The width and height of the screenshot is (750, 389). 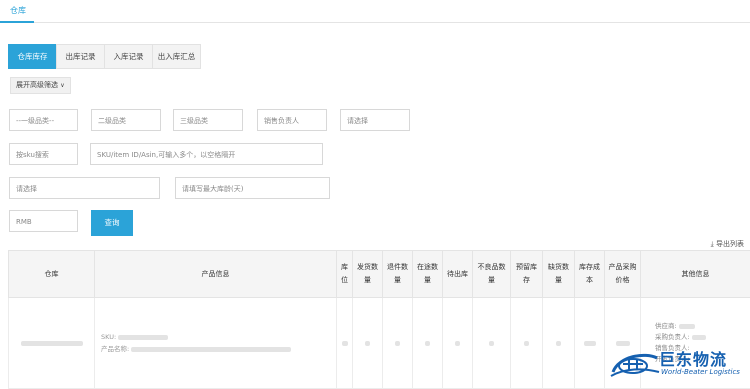 I want to click on select-field-2: 请选择, so click(x=84, y=188).